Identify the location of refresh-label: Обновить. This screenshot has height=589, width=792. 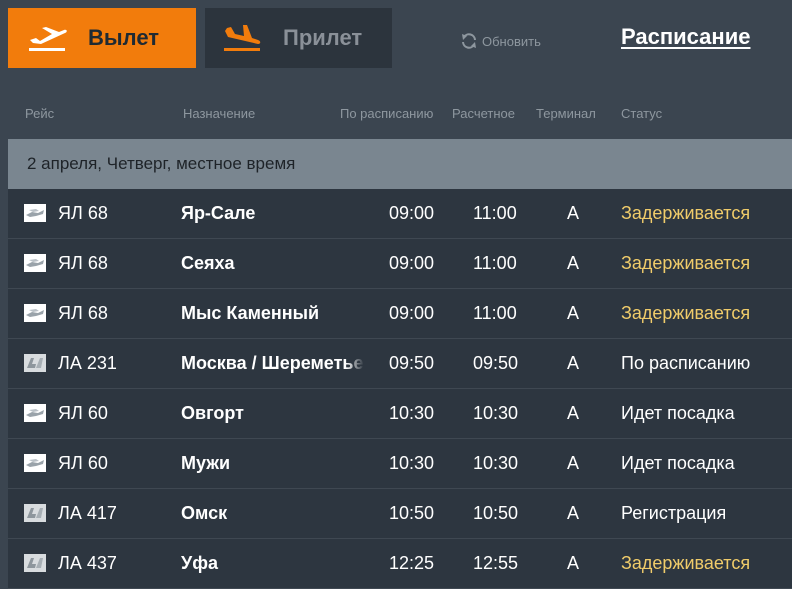
(511, 41).